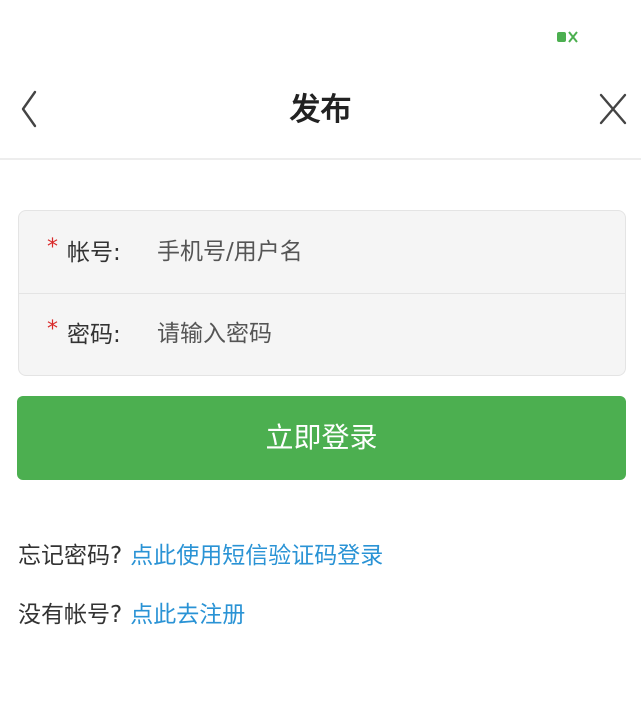 The image size is (641, 720). What do you see at coordinates (70, 556) in the screenshot?
I see `forgot-password-prompt: 忘记密码?` at bounding box center [70, 556].